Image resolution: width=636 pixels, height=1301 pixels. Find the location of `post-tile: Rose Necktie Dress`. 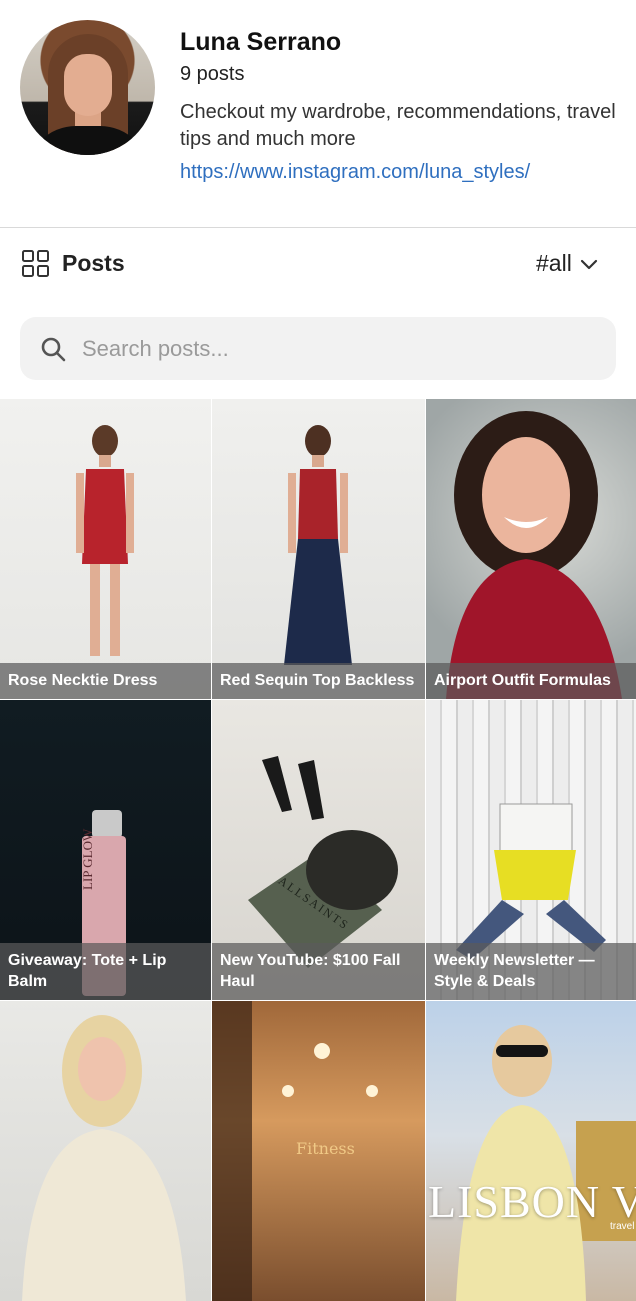

post-tile: Rose Necktie Dress is located at coordinates (105, 549).